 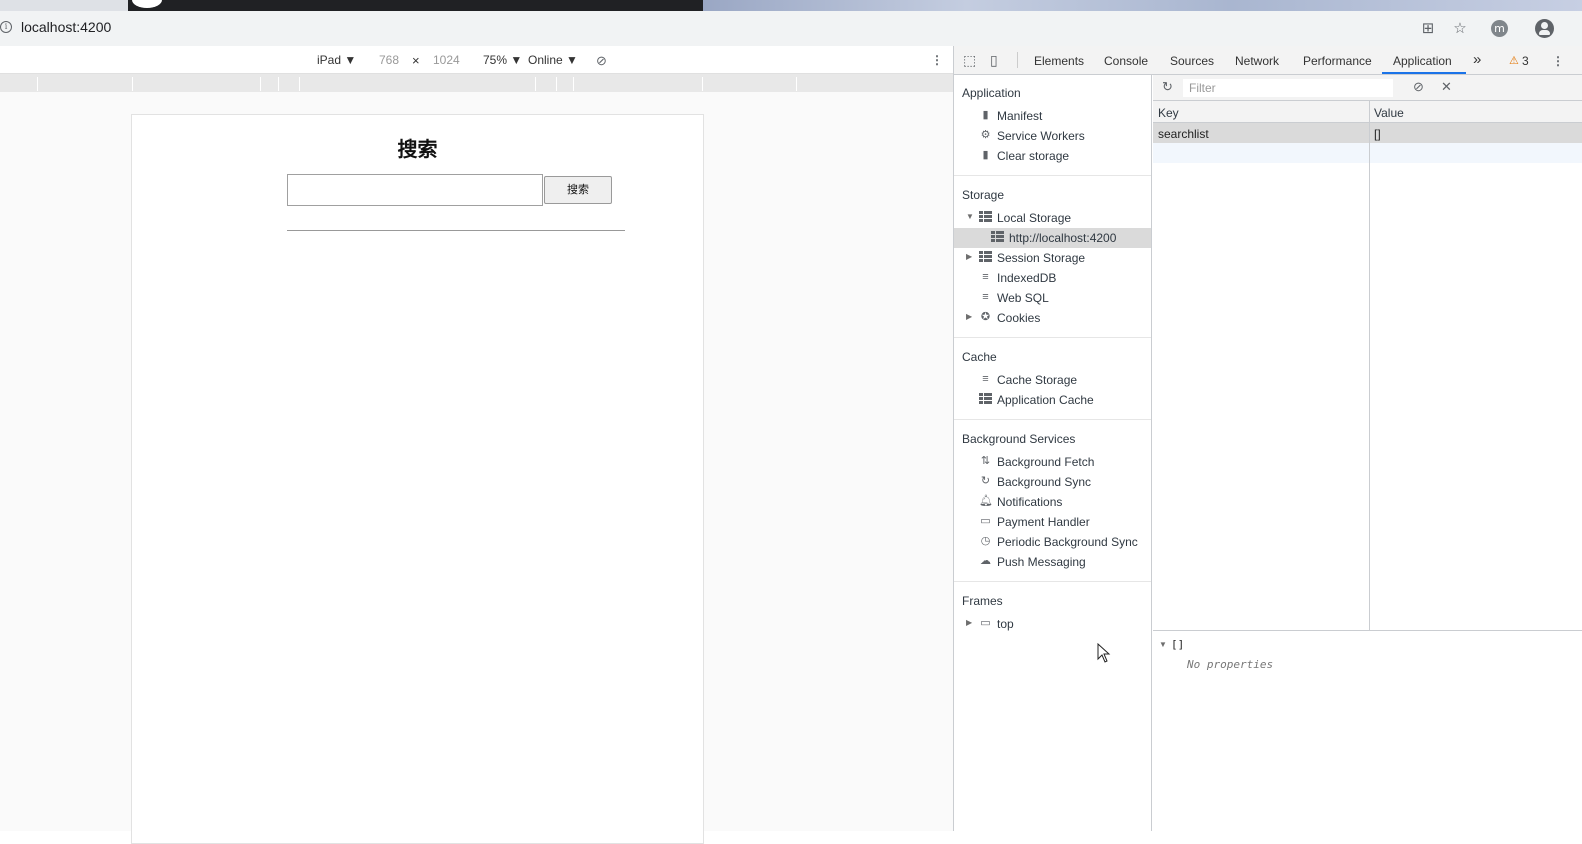 What do you see at coordinates (1460, 28) in the screenshot?
I see `bookmark-star-icon: ☆` at bounding box center [1460, 28].